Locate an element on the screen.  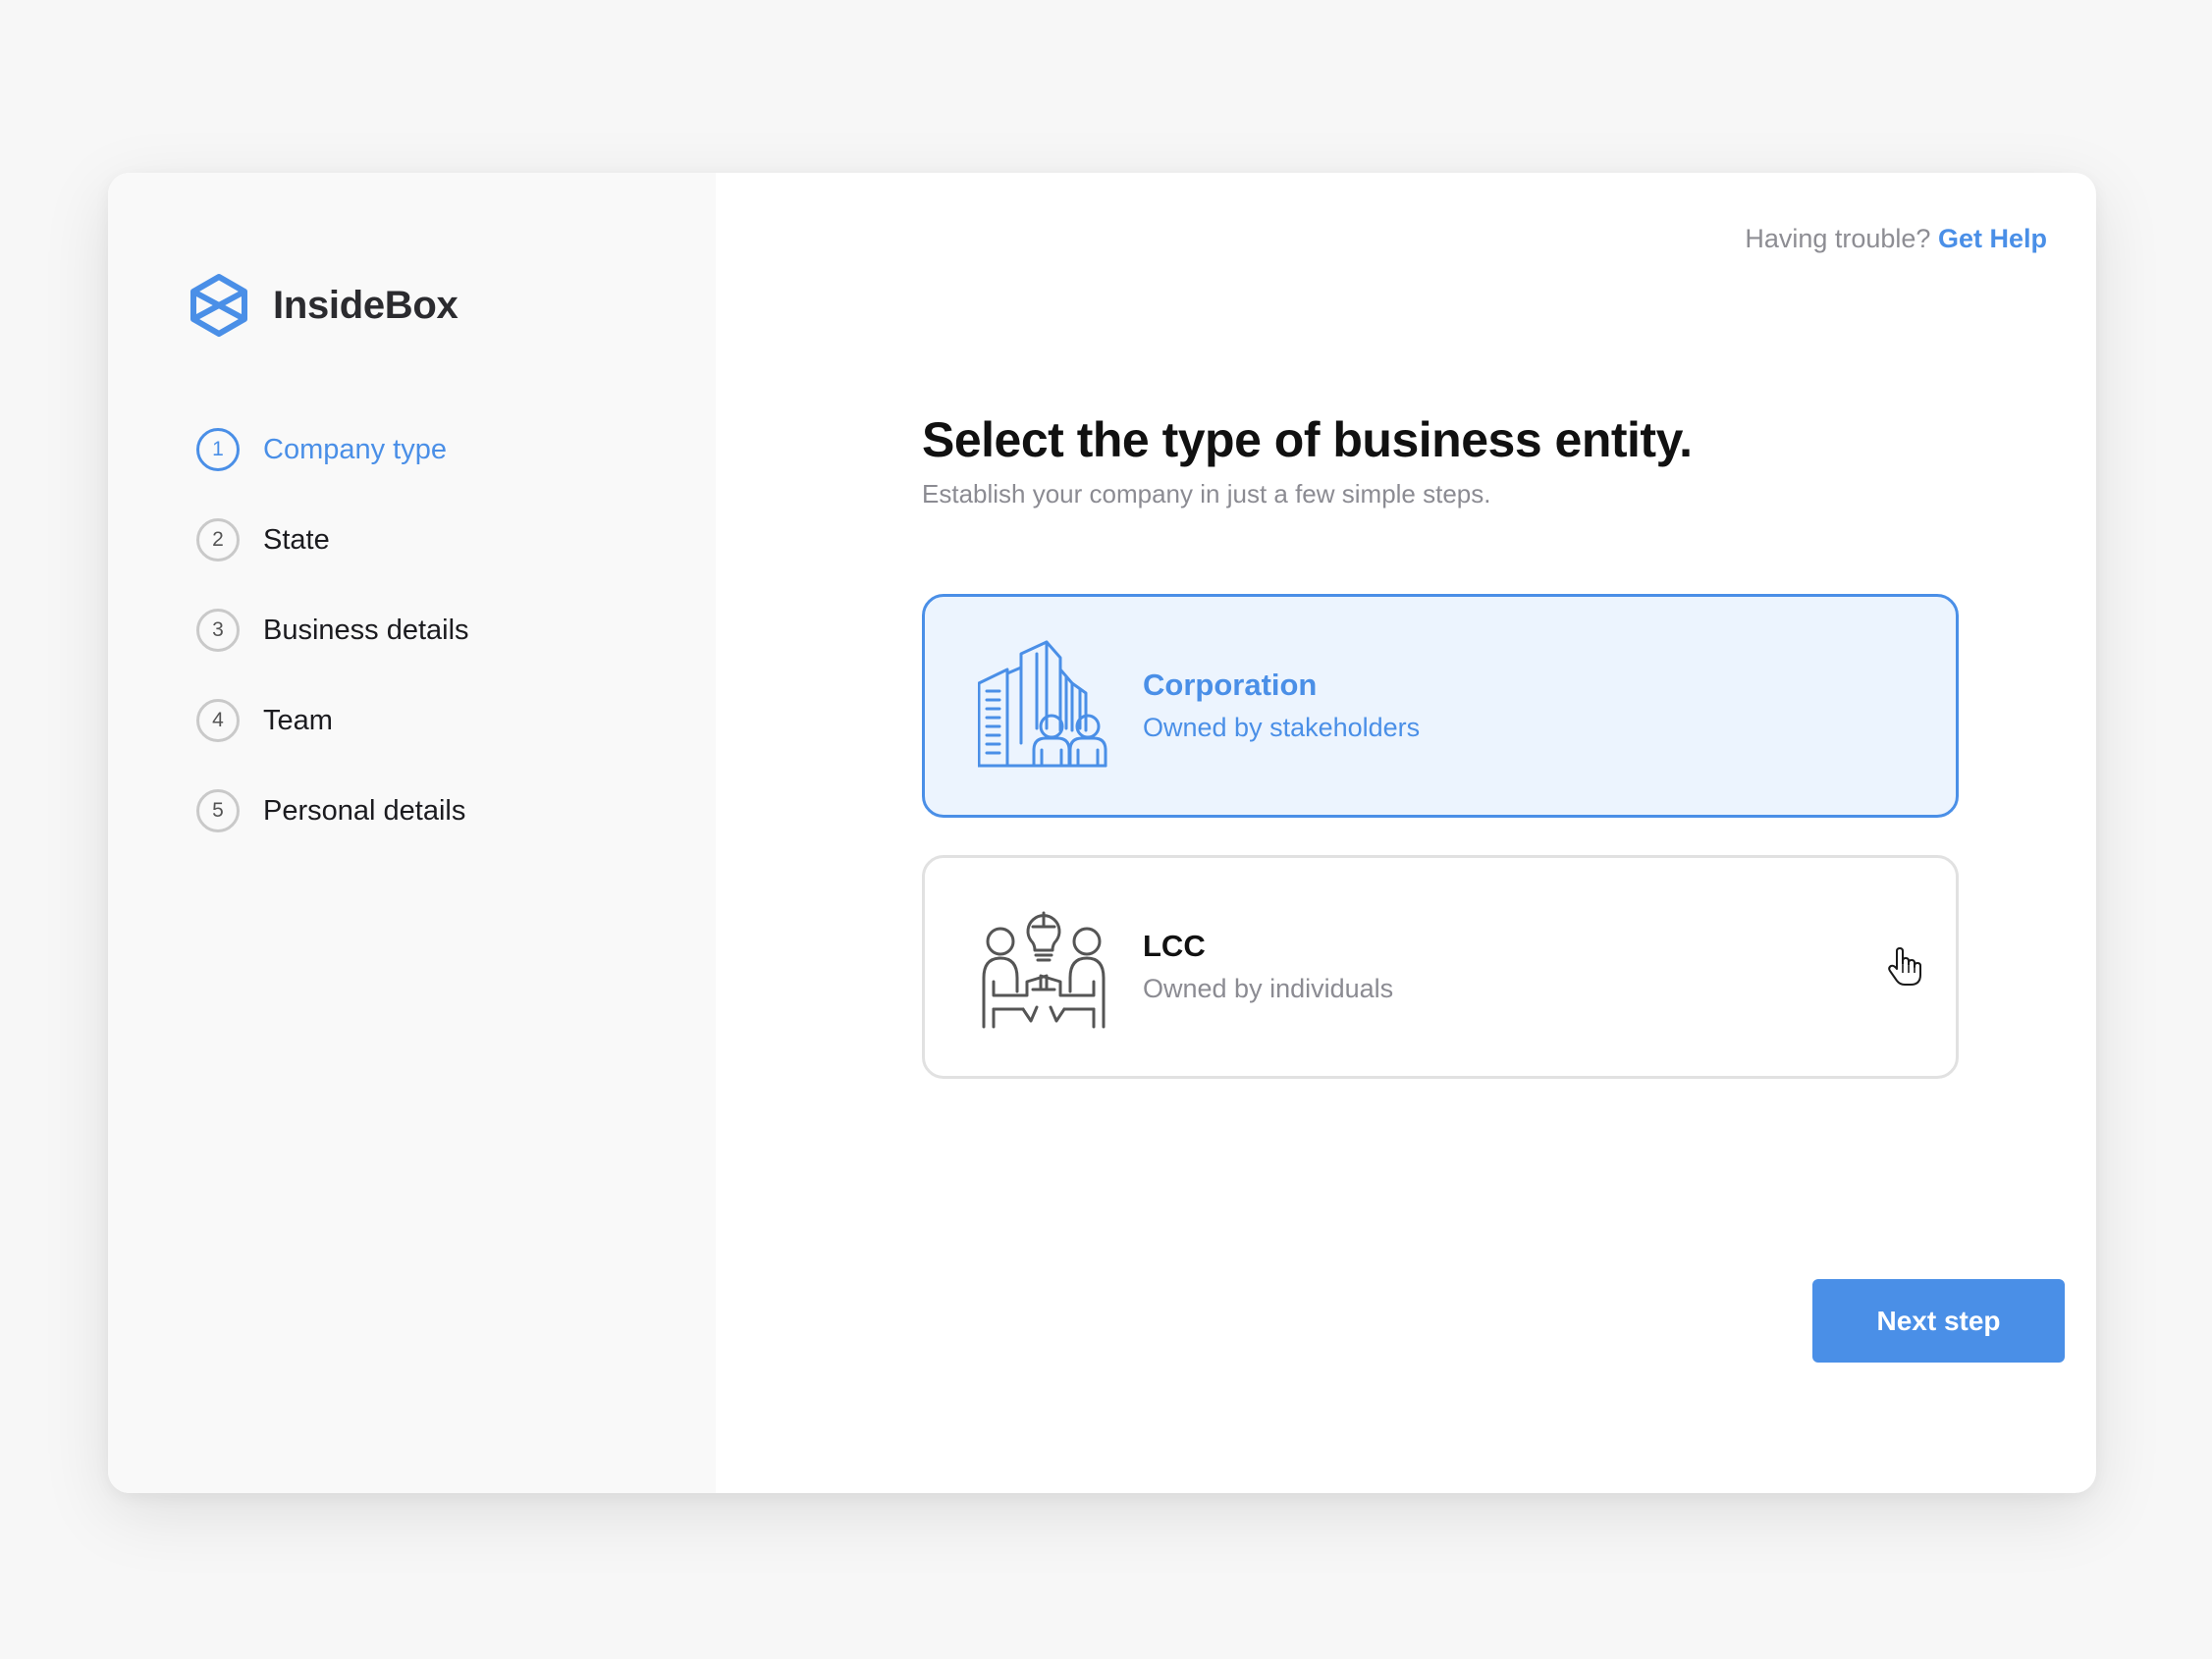
step-number: 4 is located at coordinates (218, 720).